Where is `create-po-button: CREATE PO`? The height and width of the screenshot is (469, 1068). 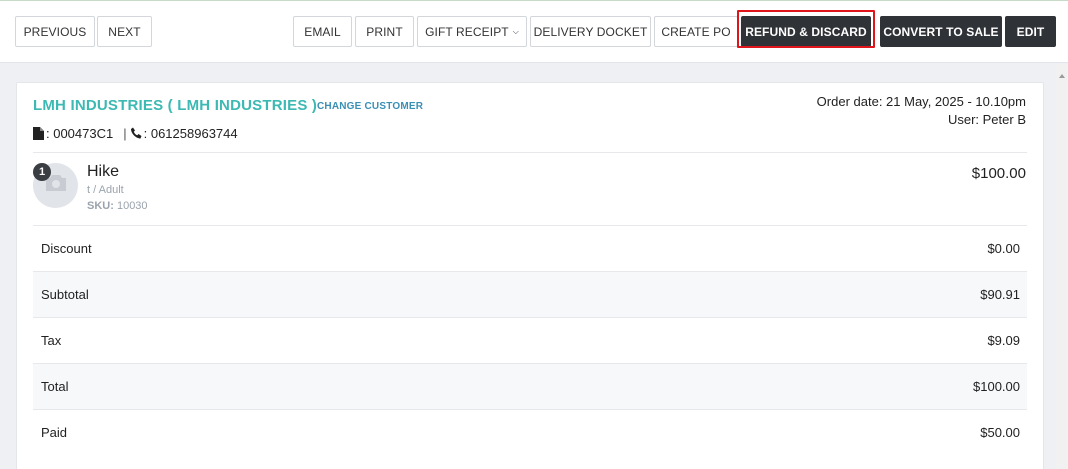
create-po-button: CREATE PO is located at coordinates (696, 31).